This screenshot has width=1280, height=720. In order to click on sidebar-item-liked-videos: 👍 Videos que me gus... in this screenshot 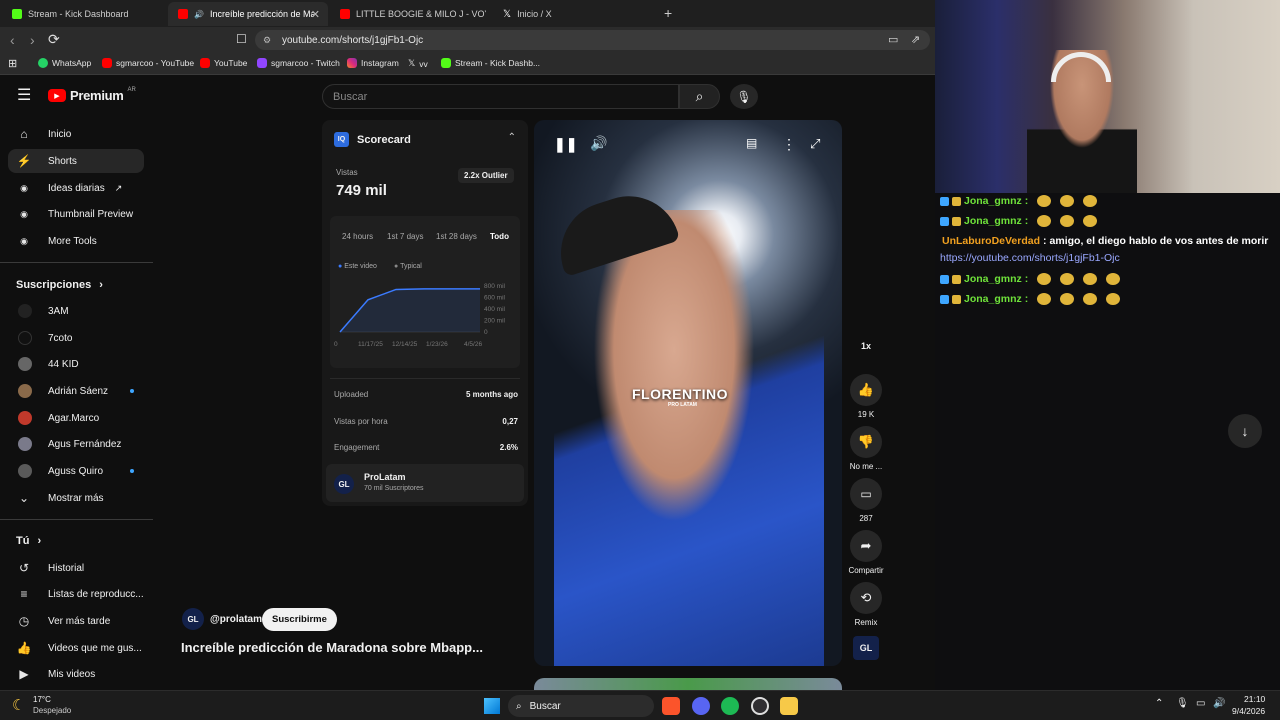, I will do `click(76, 648)`.